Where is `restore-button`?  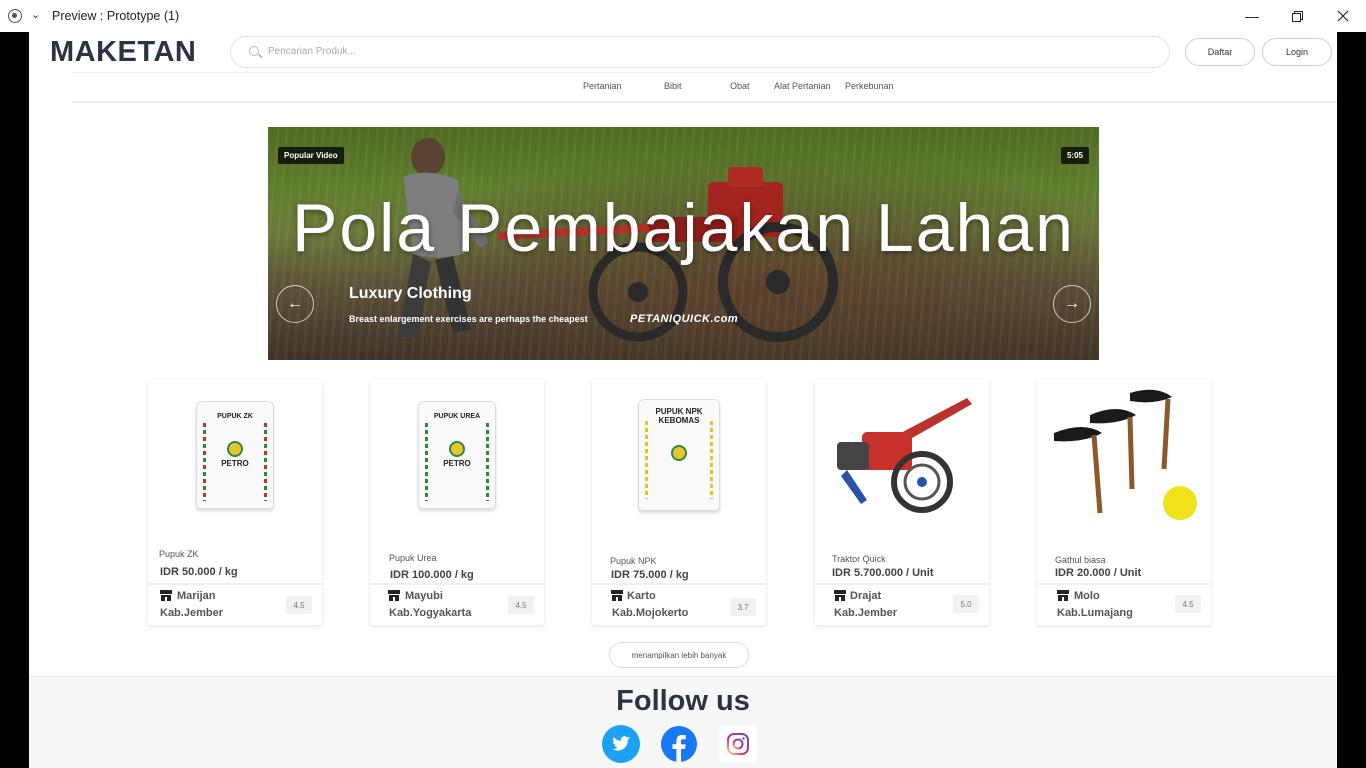 restore-button is located at coordinates (1297, 16).